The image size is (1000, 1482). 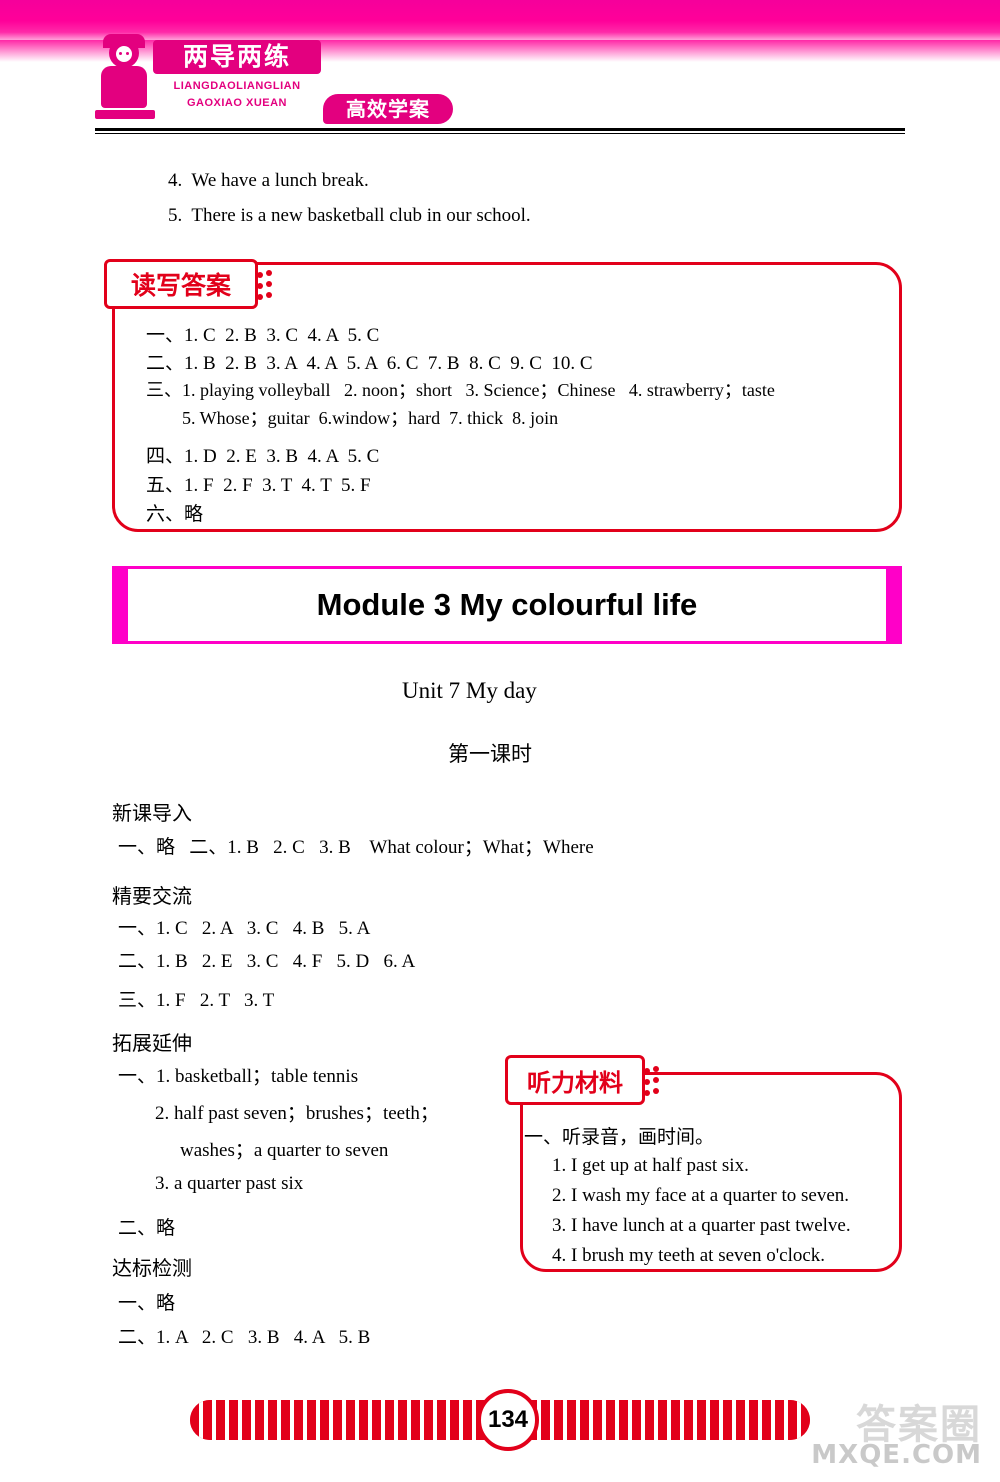 What do you see at coordinates (152, 1043) in the screenshot?
I see `section-heading-3: 拓展延伸` at bounding box center [152, 1043].